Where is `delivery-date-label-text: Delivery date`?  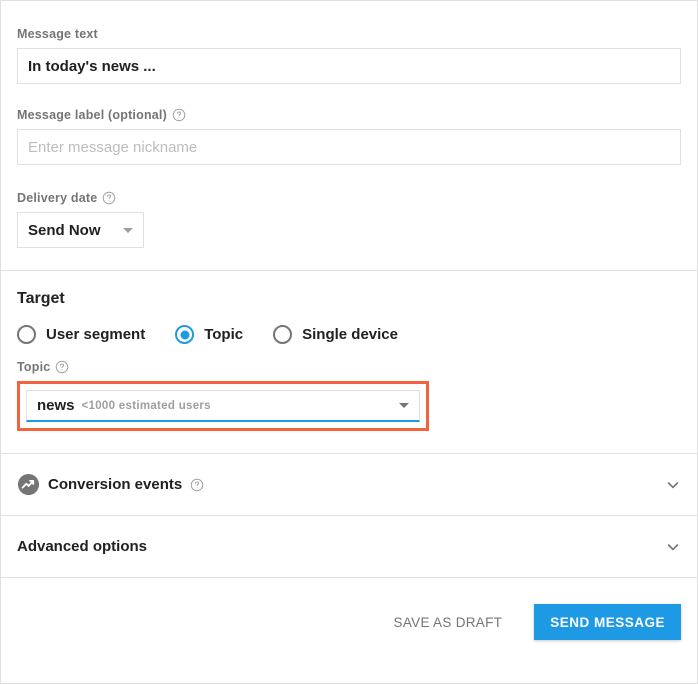
delivery-date-label-text: Delivery date is located at coordinates (57, 198).